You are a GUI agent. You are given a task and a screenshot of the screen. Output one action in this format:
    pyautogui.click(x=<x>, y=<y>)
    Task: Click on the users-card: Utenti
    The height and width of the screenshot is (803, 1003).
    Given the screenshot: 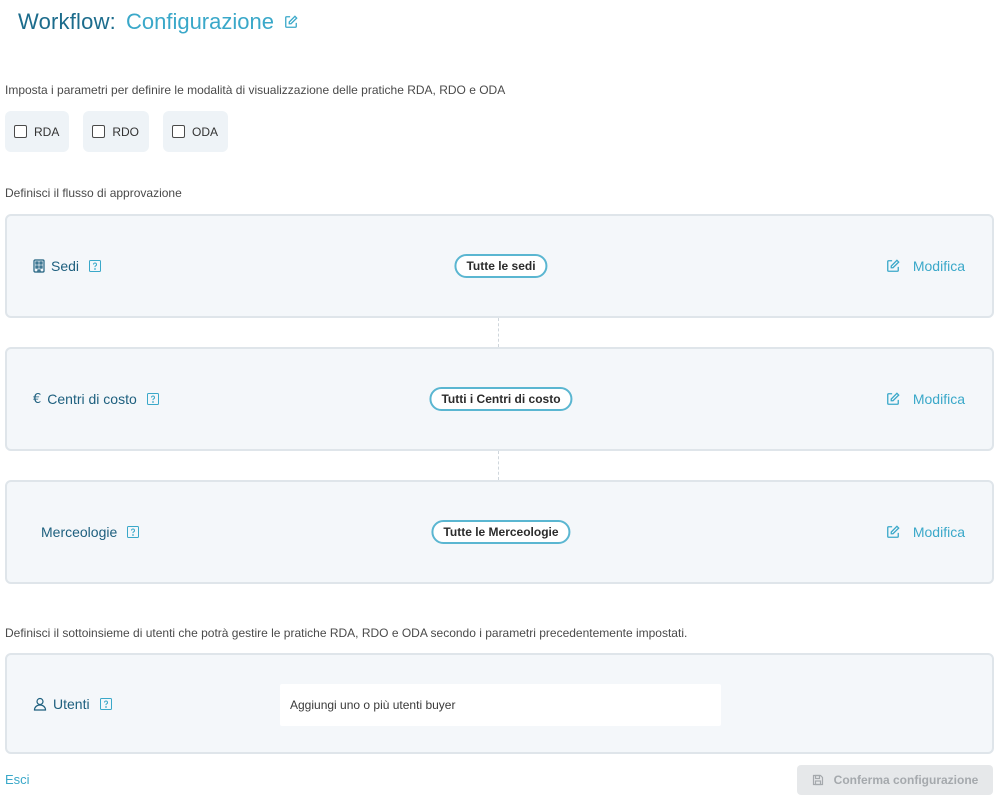 What is the action you would take?
    pyautogui.click(x=499, y=703)
    